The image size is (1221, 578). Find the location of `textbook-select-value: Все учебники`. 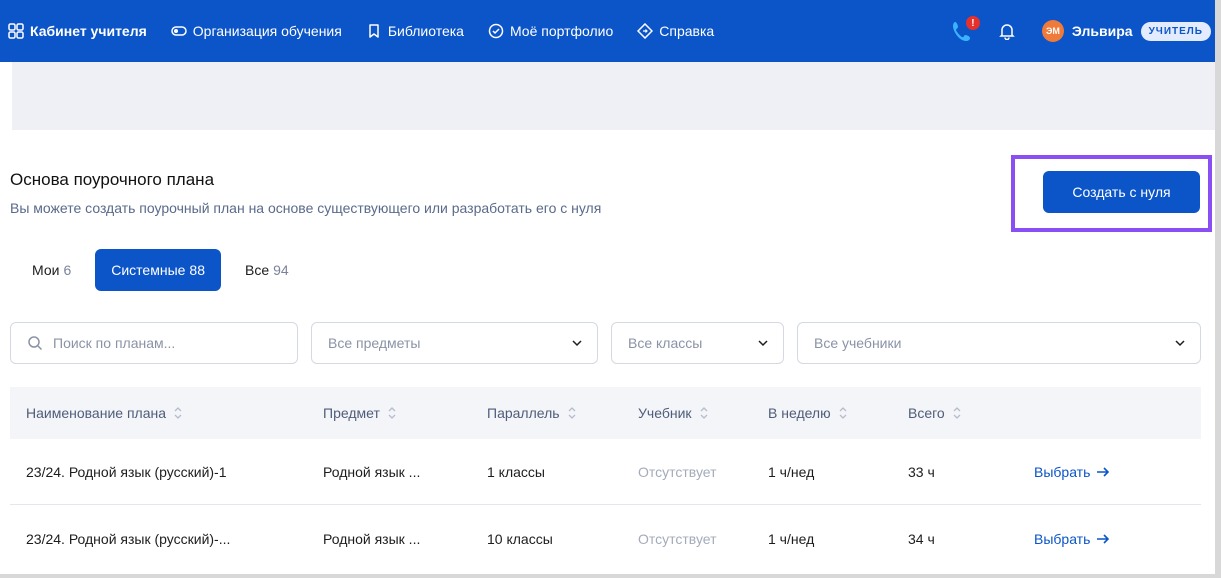

textbook-select-value: Все учебники is located at coordinates (858, 343).